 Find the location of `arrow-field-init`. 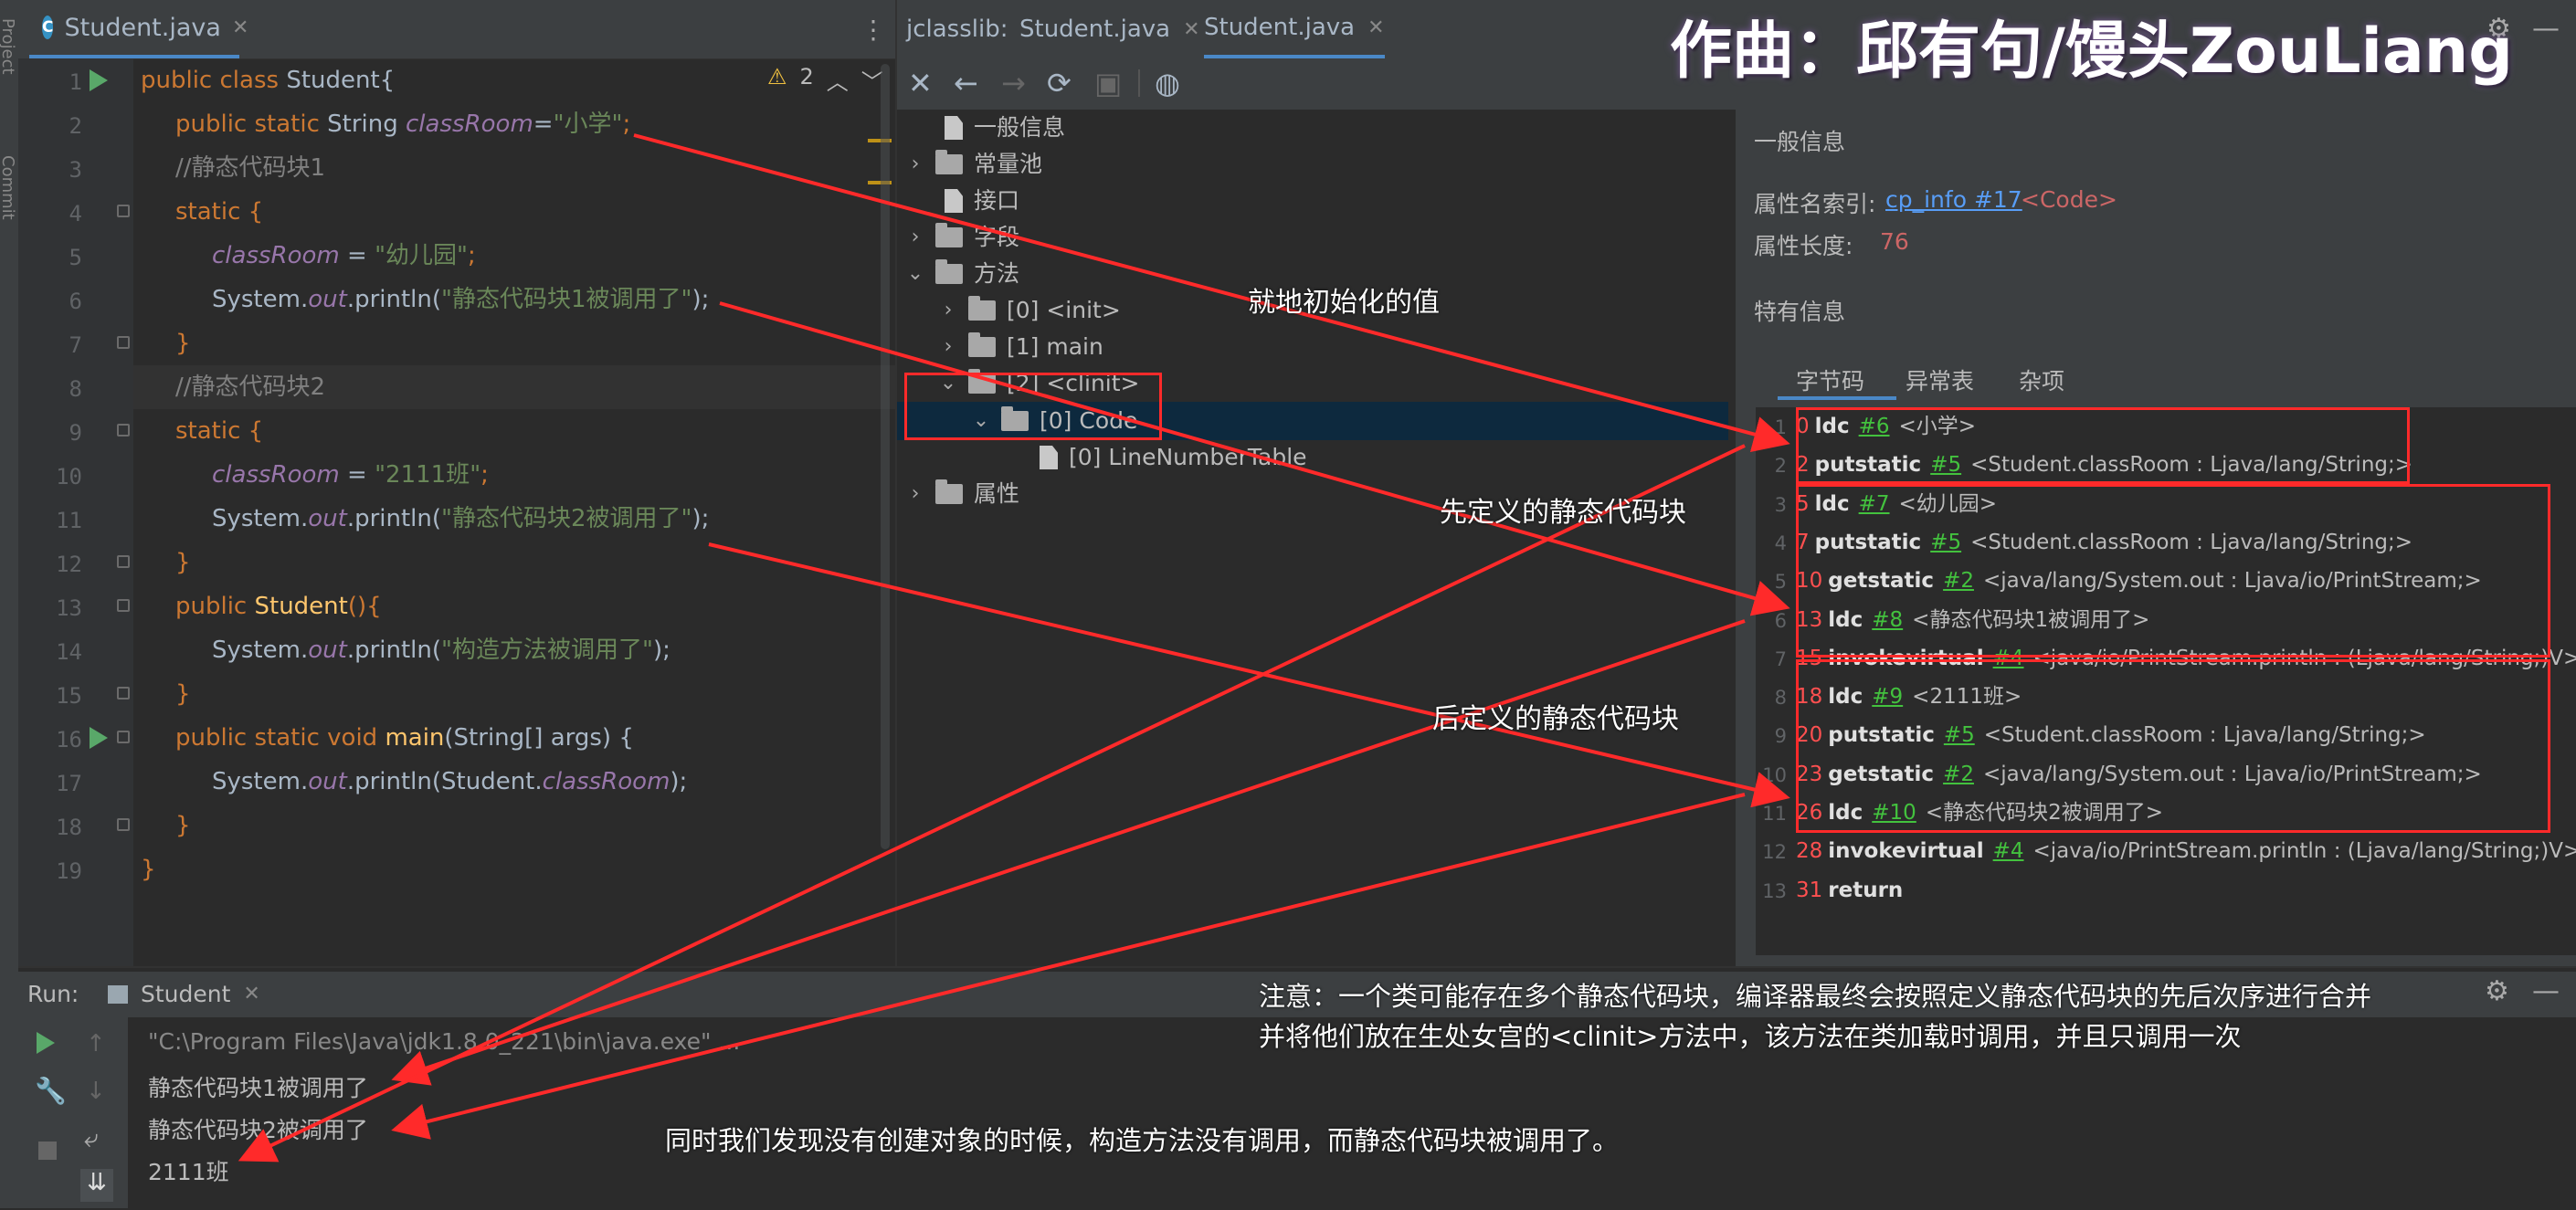

arrow-field-init is located at coordinates (1211, 293).